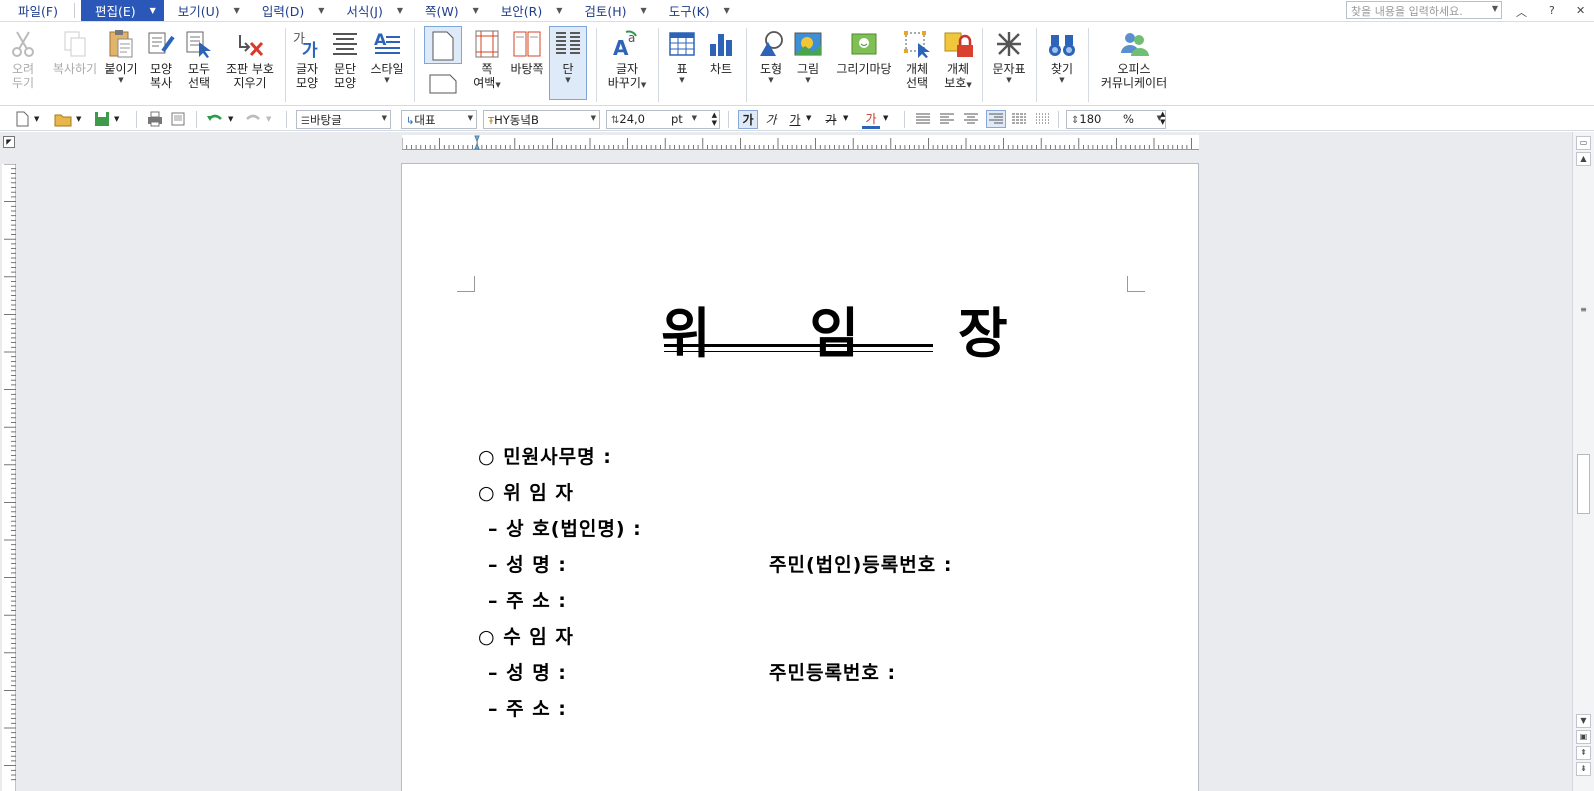 The height and width of the screenshot is (791, 1594). Describe the element at coordinates (923, 119) in the screenshot. I see `justify-button` at that location.